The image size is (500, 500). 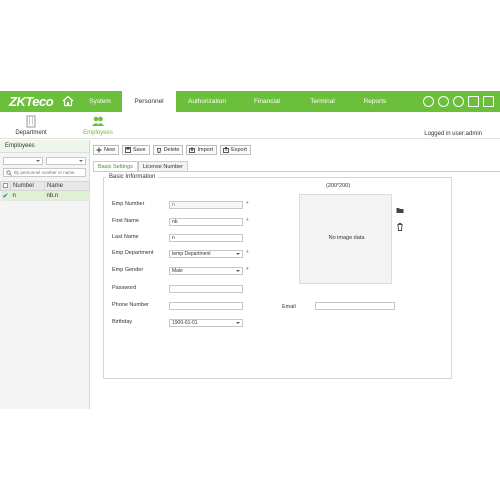 What do you see at coordinates (206, 238) in the screenshot?
I see `last-name-field: n` at bounding box center [206, 238].